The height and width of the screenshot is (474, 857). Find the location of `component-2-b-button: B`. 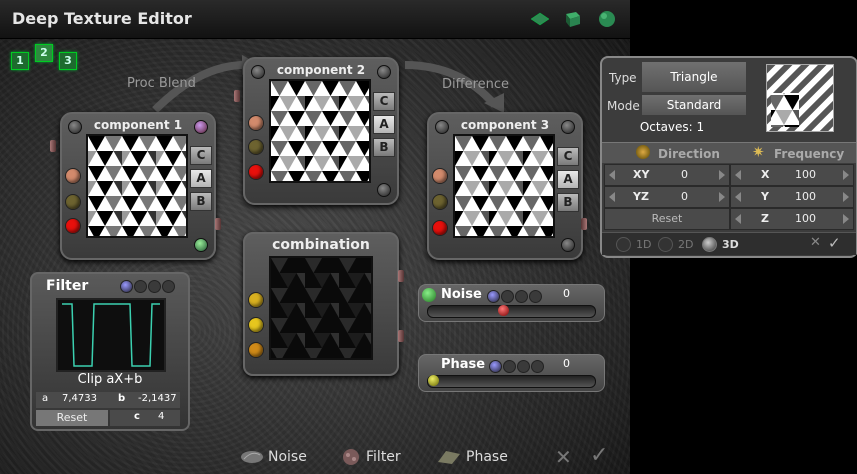

component-2-b-button: B is located at coordinates (384, 147).